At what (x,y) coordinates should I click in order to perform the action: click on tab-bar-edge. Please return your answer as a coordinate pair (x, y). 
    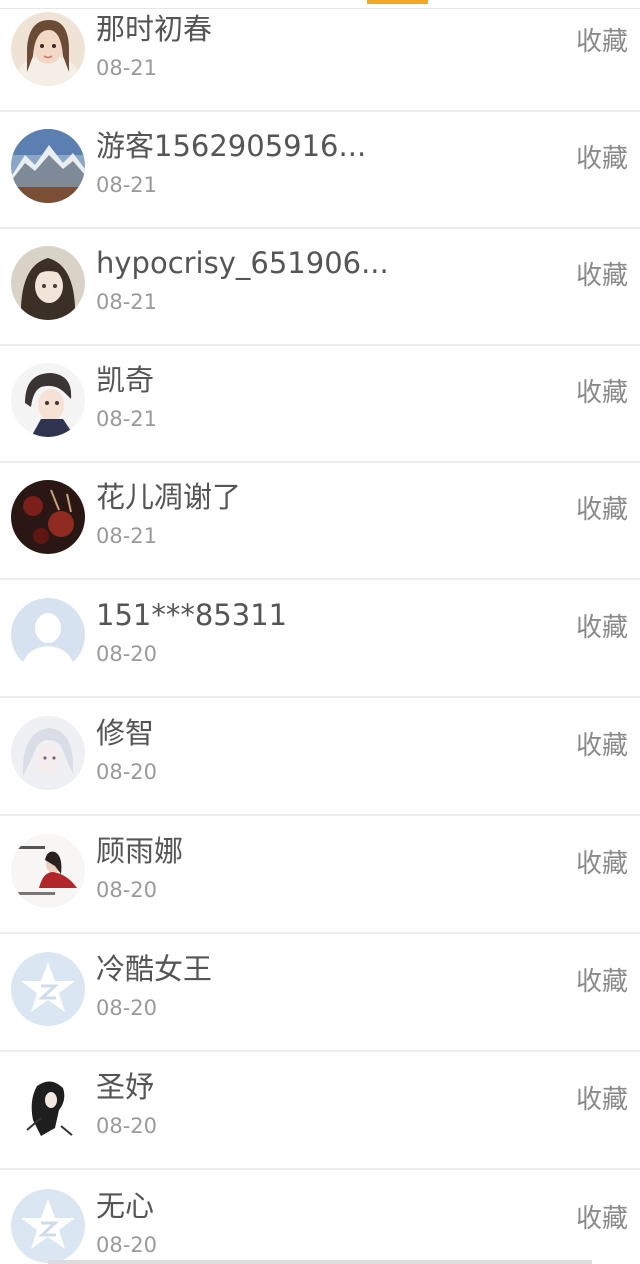
    Looking at the image, I should click on (320, 4).